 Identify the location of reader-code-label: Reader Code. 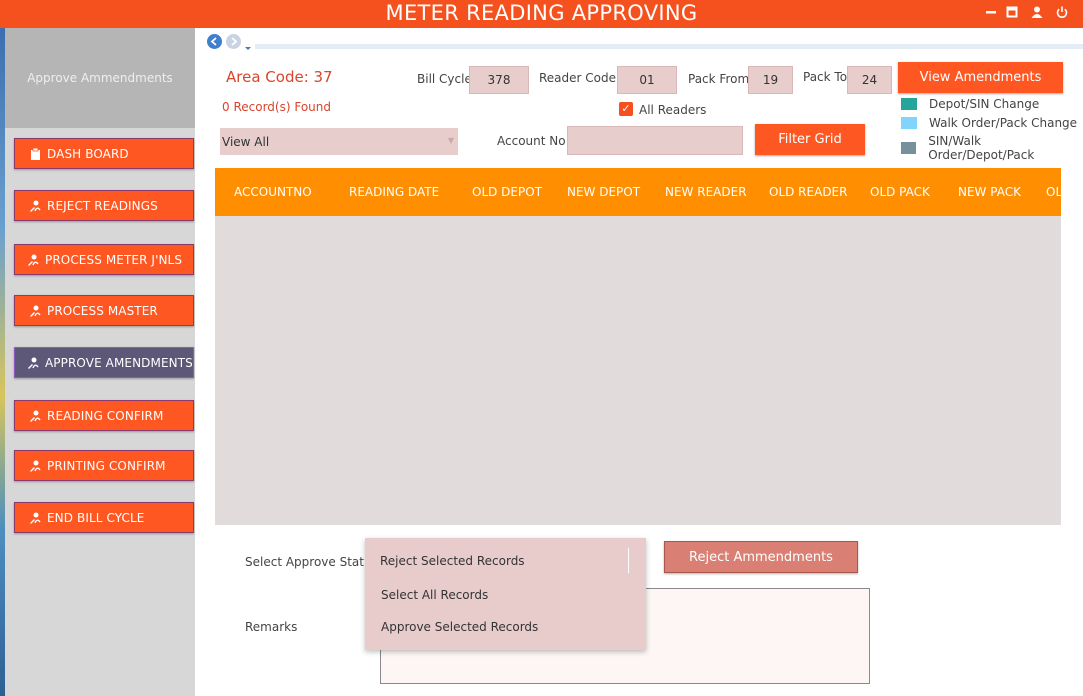
(578, 78).